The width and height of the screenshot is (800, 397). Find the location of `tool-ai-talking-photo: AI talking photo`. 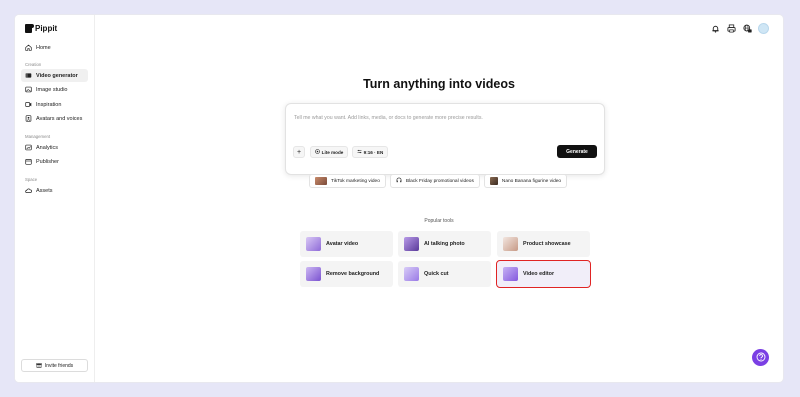

tool-ai-talking-photo: AI talking photo is located at coordinates (444, 244).